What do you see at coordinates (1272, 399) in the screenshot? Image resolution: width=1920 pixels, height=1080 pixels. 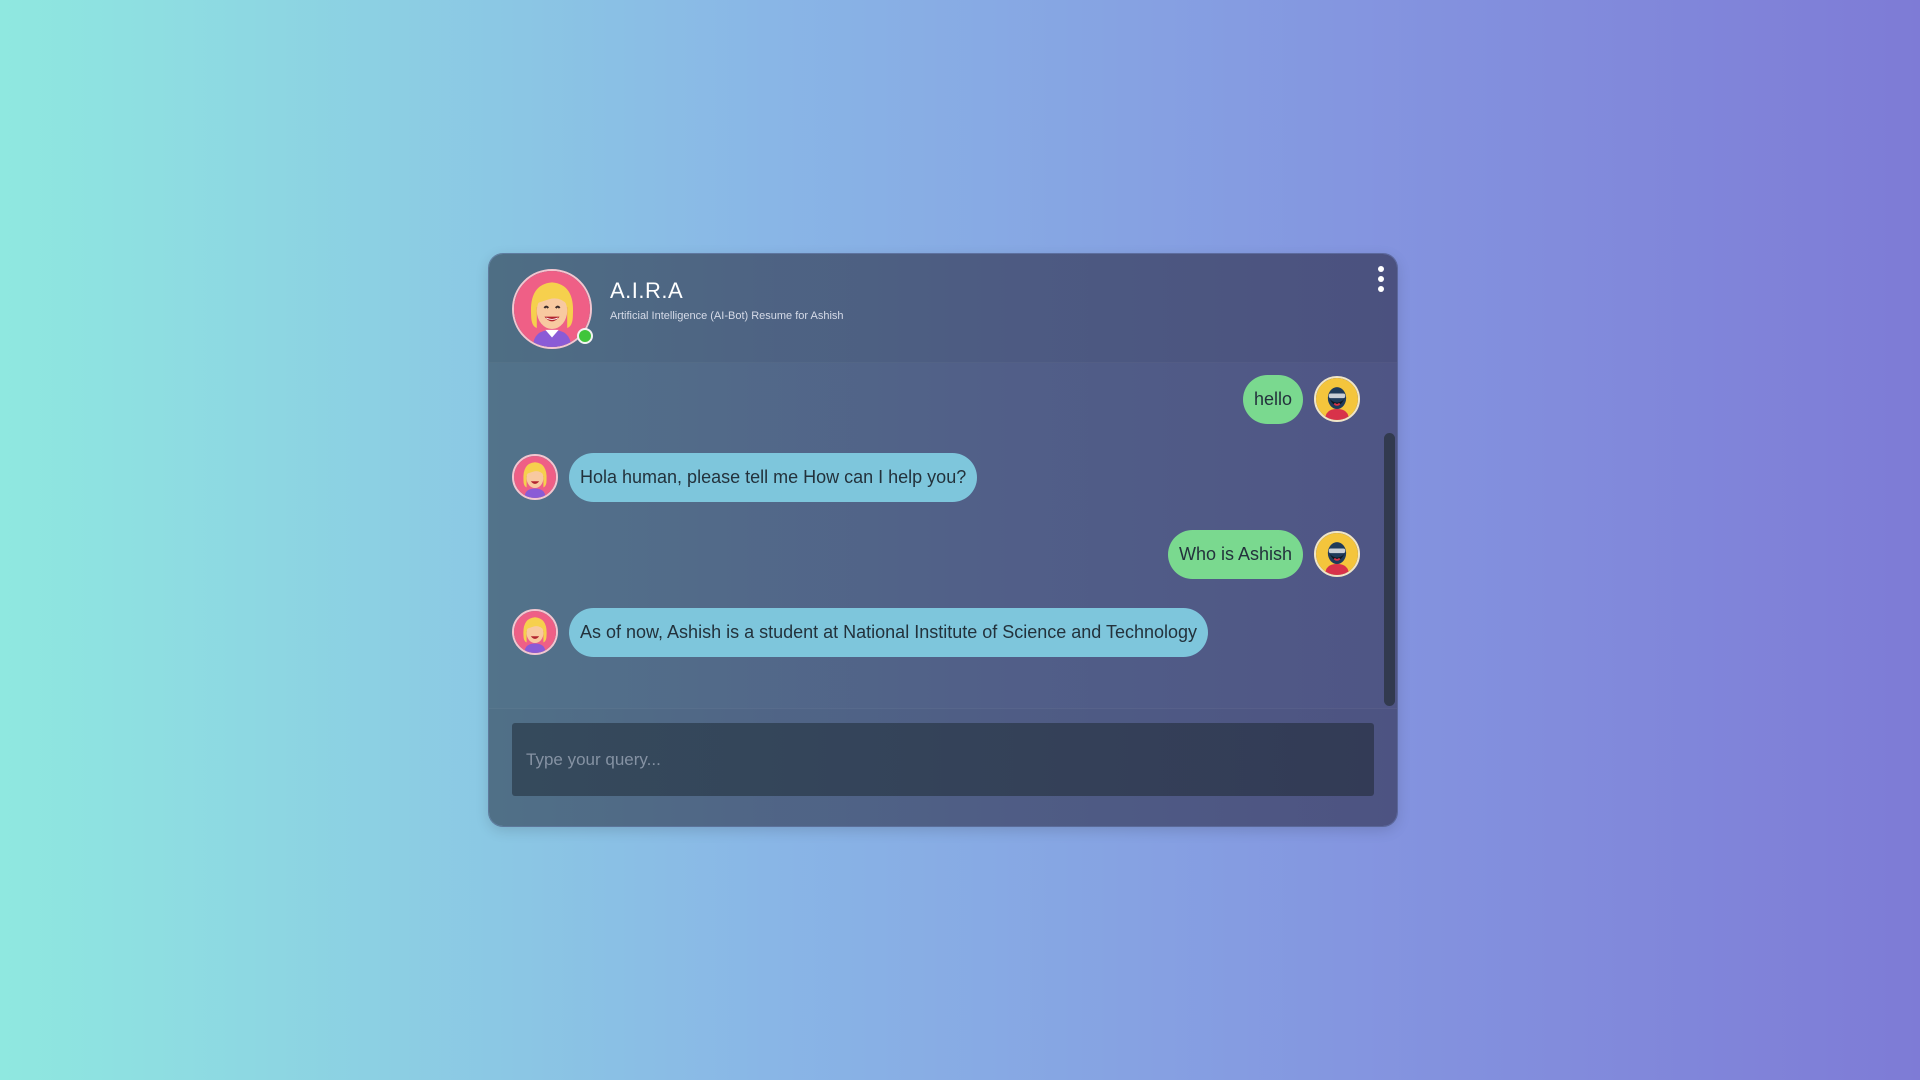 I see `user-bubble: hello` at bounding box center [1272, 399].